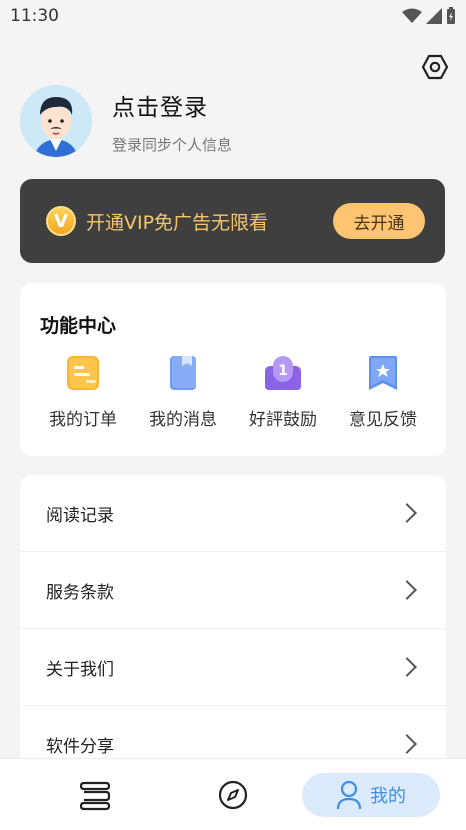 The image size is (466, 830). What do you see at coordinates (383, 373) in the screenshot?
I see `feedback-icon` at bounding box center [383, 373].